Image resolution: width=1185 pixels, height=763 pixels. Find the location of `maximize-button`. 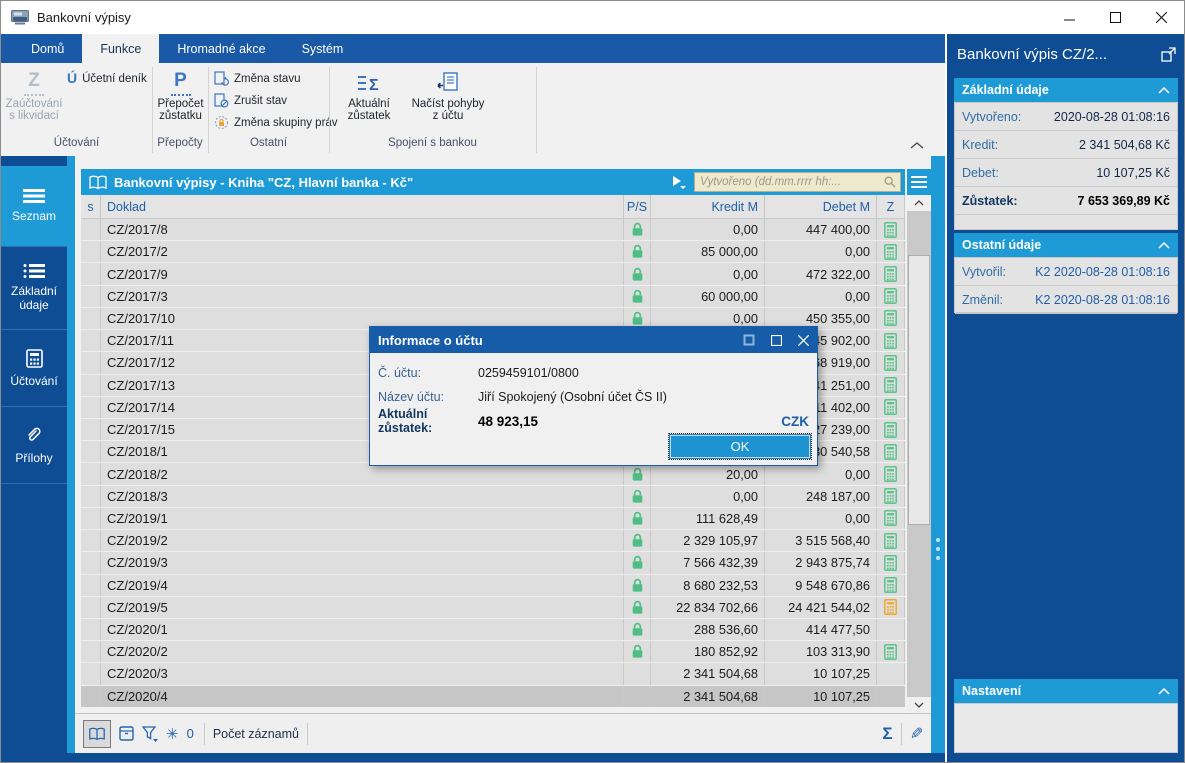

maximize-button is located at coordinates (1115, 17).